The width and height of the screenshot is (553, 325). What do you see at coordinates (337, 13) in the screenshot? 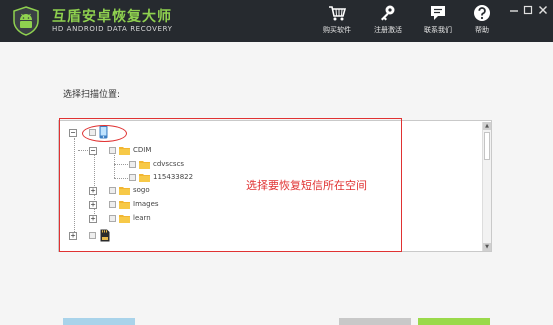
I see `cart-icon` at bounding box center [337, 13].